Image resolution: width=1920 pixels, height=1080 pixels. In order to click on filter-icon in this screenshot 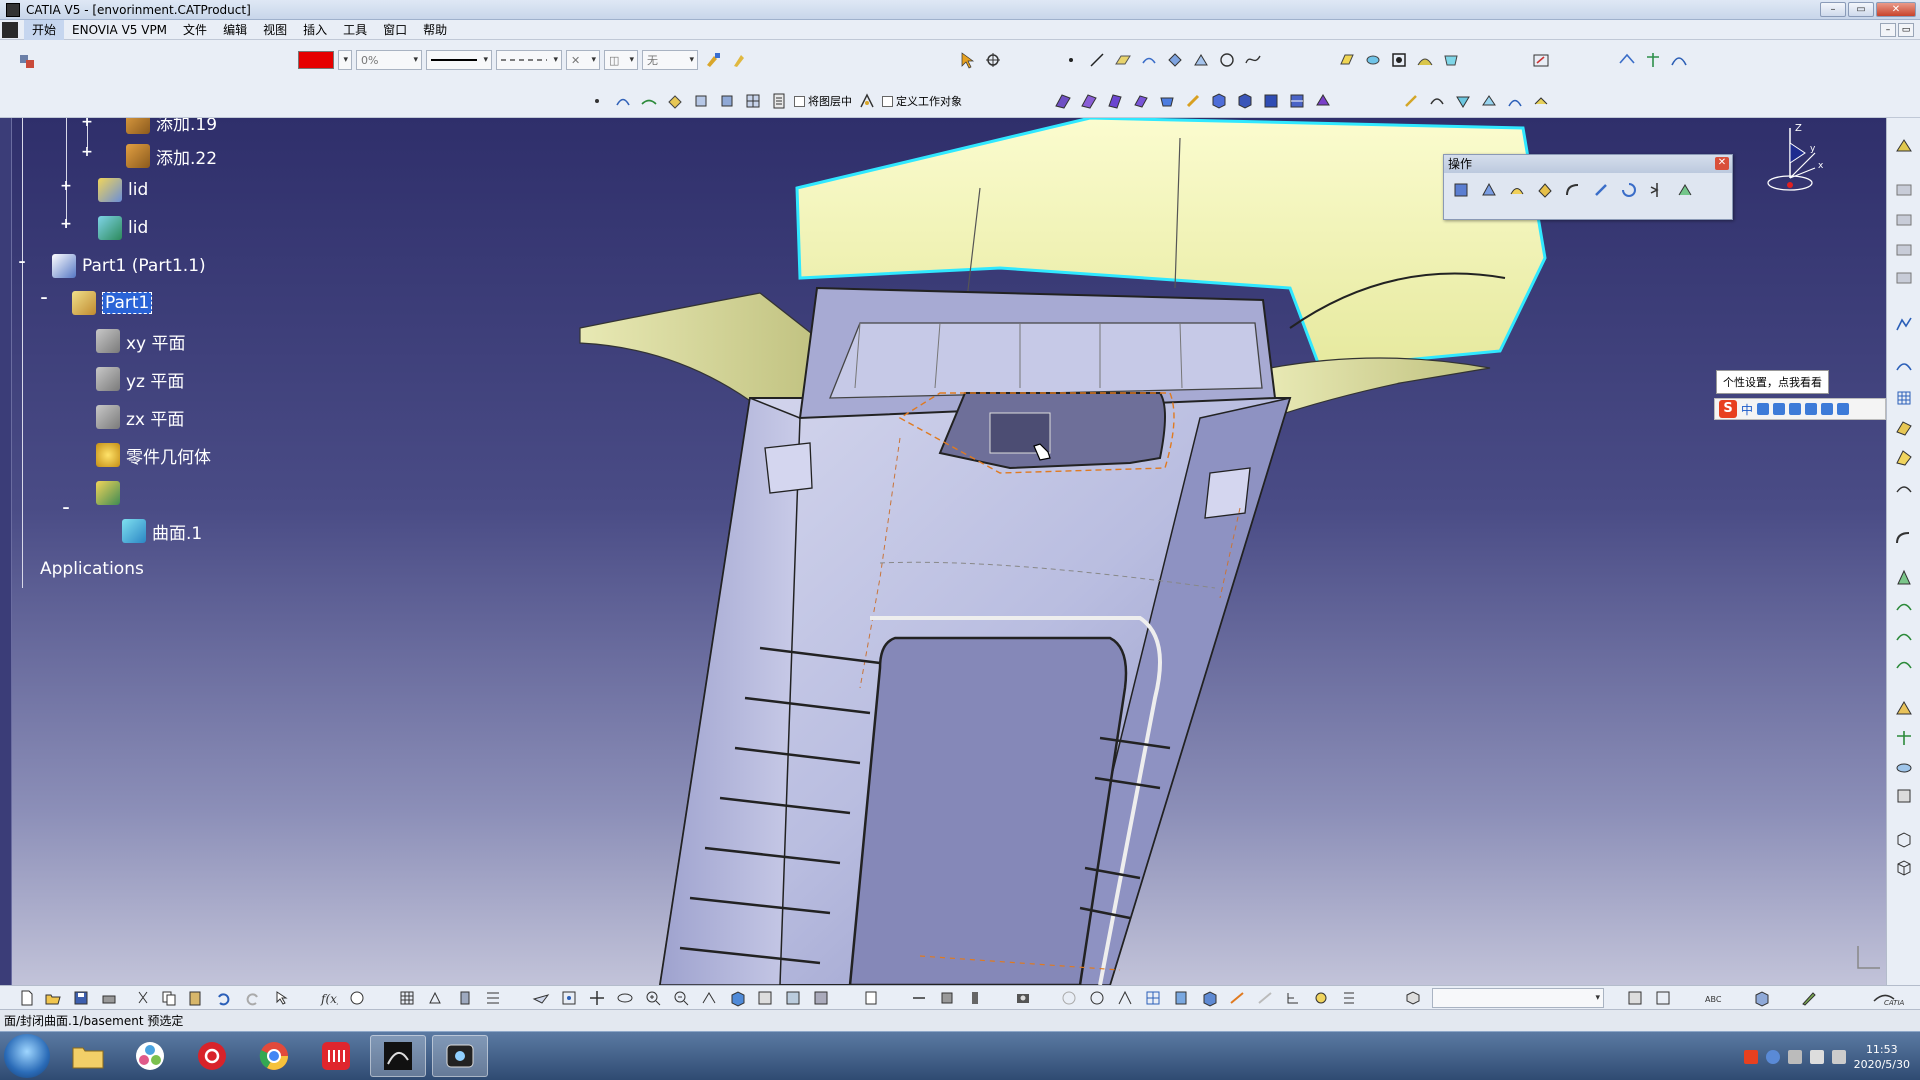, I will do `click(1413, 998)`.